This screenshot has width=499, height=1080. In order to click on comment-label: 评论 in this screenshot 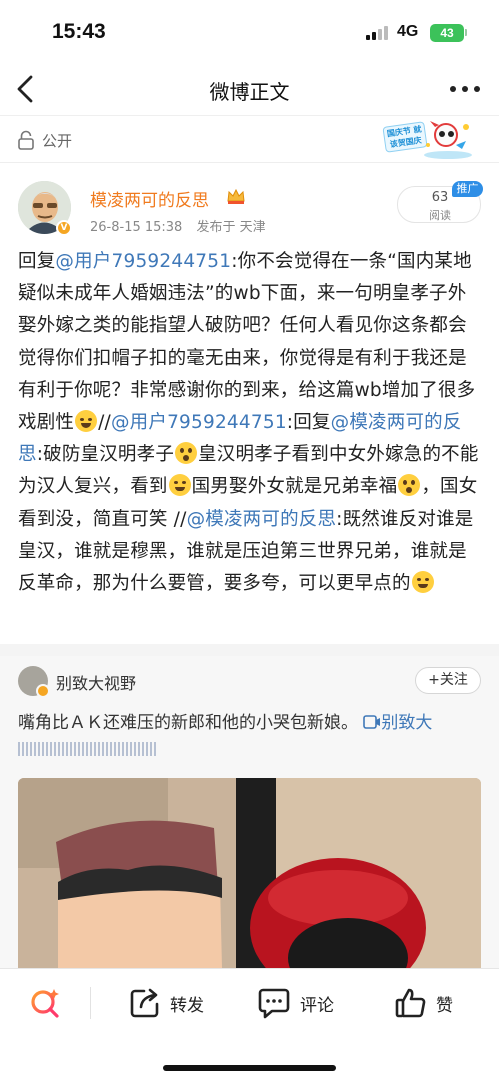, I will do `click(317, 1005)`.